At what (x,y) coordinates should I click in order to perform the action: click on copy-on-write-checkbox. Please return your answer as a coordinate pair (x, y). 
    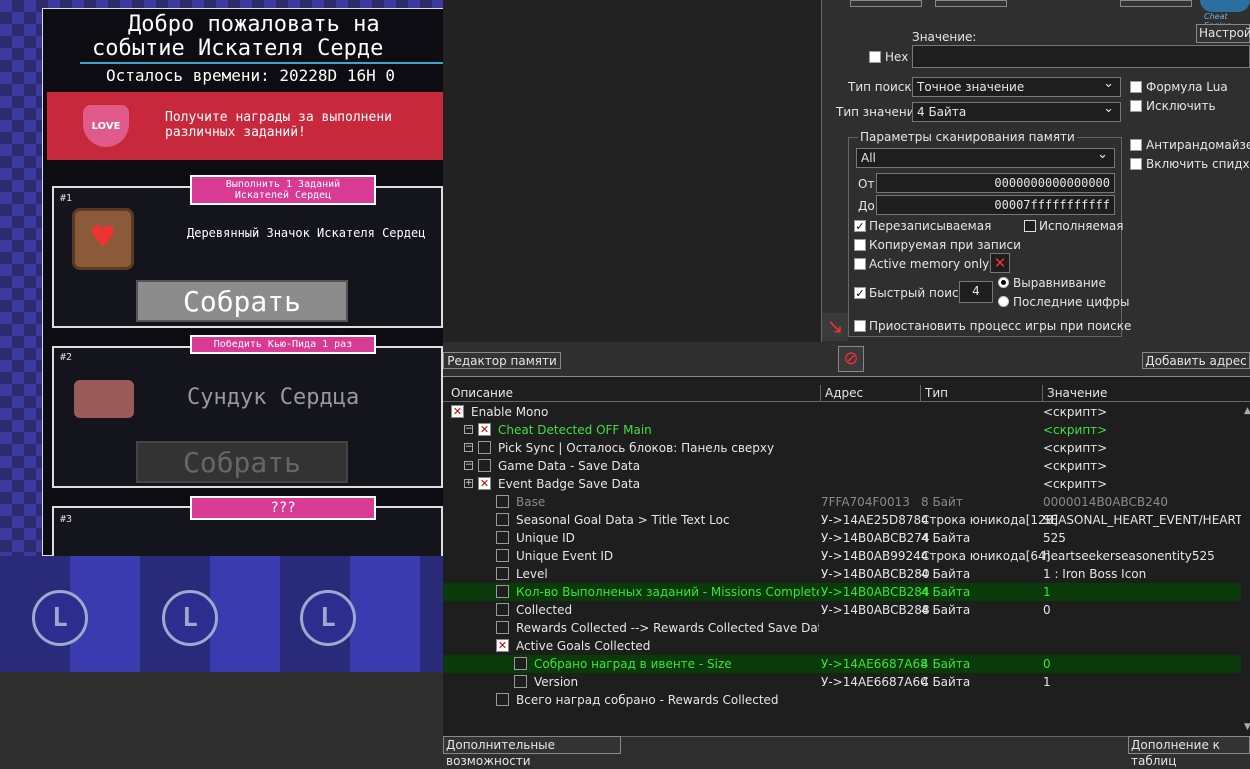
    Looking at the image, I should click on (860, 245).